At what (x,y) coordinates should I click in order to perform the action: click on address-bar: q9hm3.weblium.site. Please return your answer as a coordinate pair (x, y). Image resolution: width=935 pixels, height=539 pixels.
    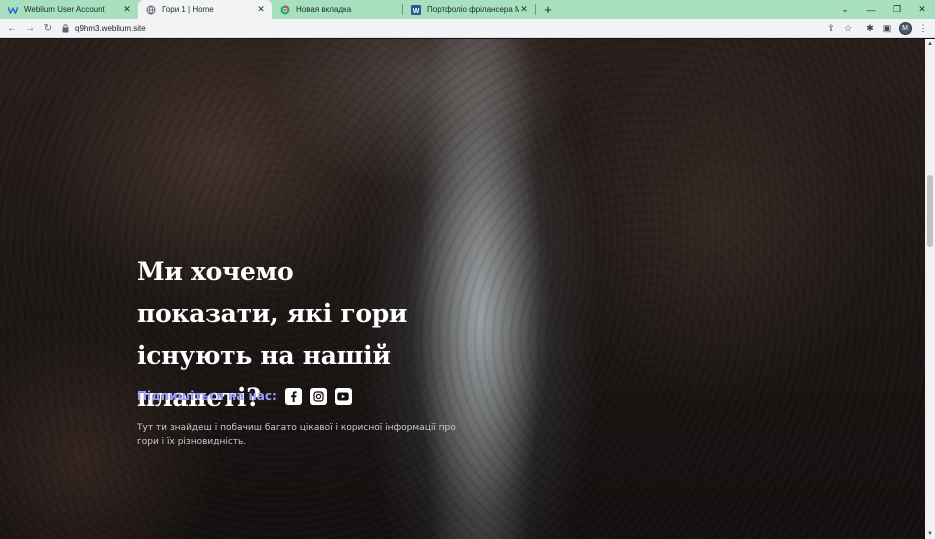
    Looking at the image, I should click on (457, 28).